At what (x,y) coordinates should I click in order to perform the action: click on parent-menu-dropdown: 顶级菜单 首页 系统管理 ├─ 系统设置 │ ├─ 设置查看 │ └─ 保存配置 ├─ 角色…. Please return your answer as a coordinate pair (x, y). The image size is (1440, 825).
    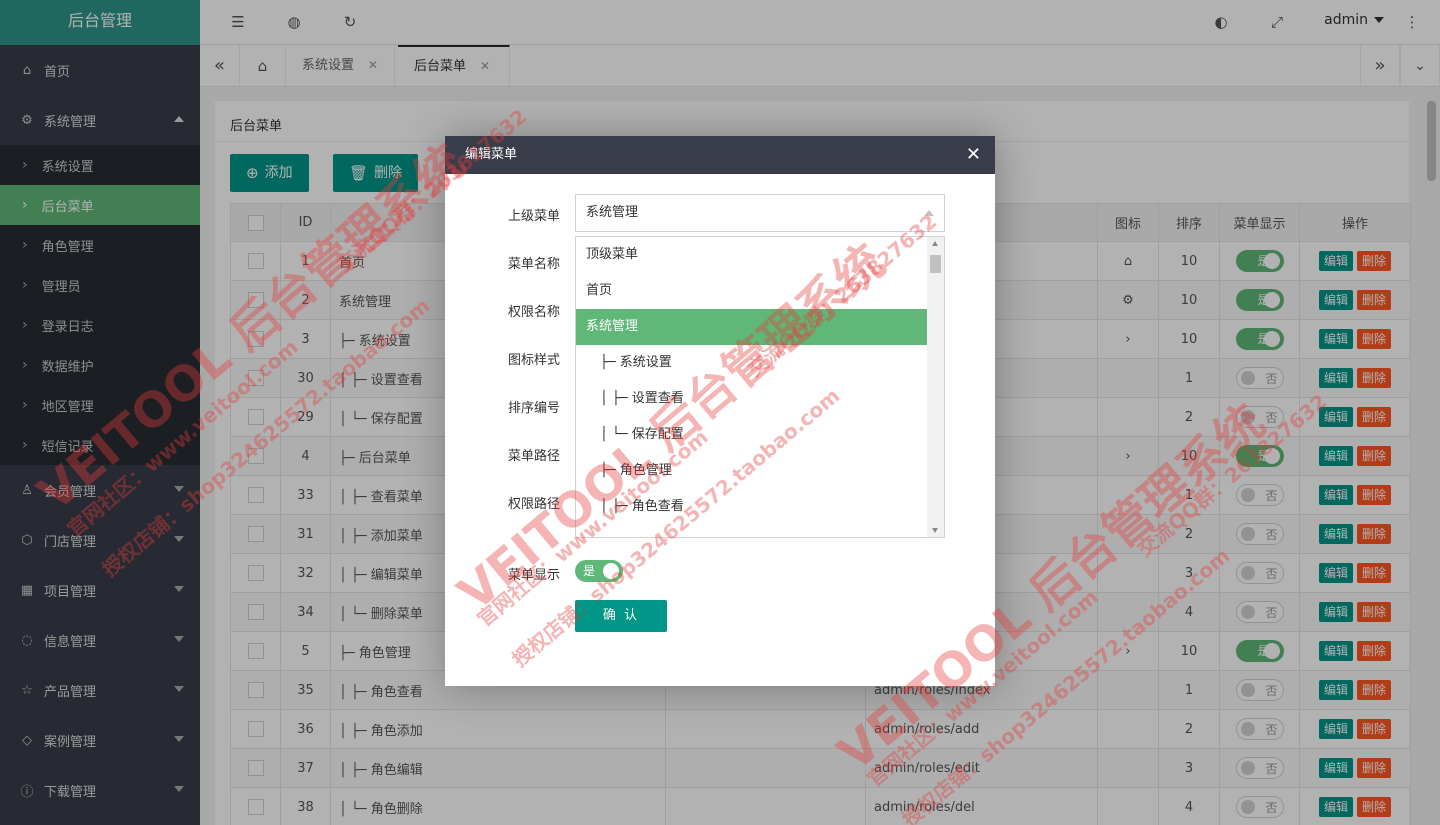
    Looking at the image, I should click on (760, 387).